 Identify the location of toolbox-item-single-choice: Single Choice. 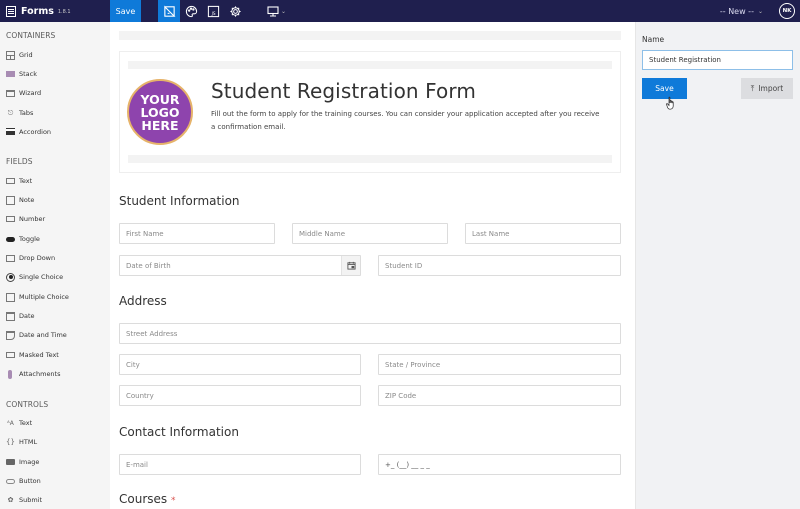
(34, 277).